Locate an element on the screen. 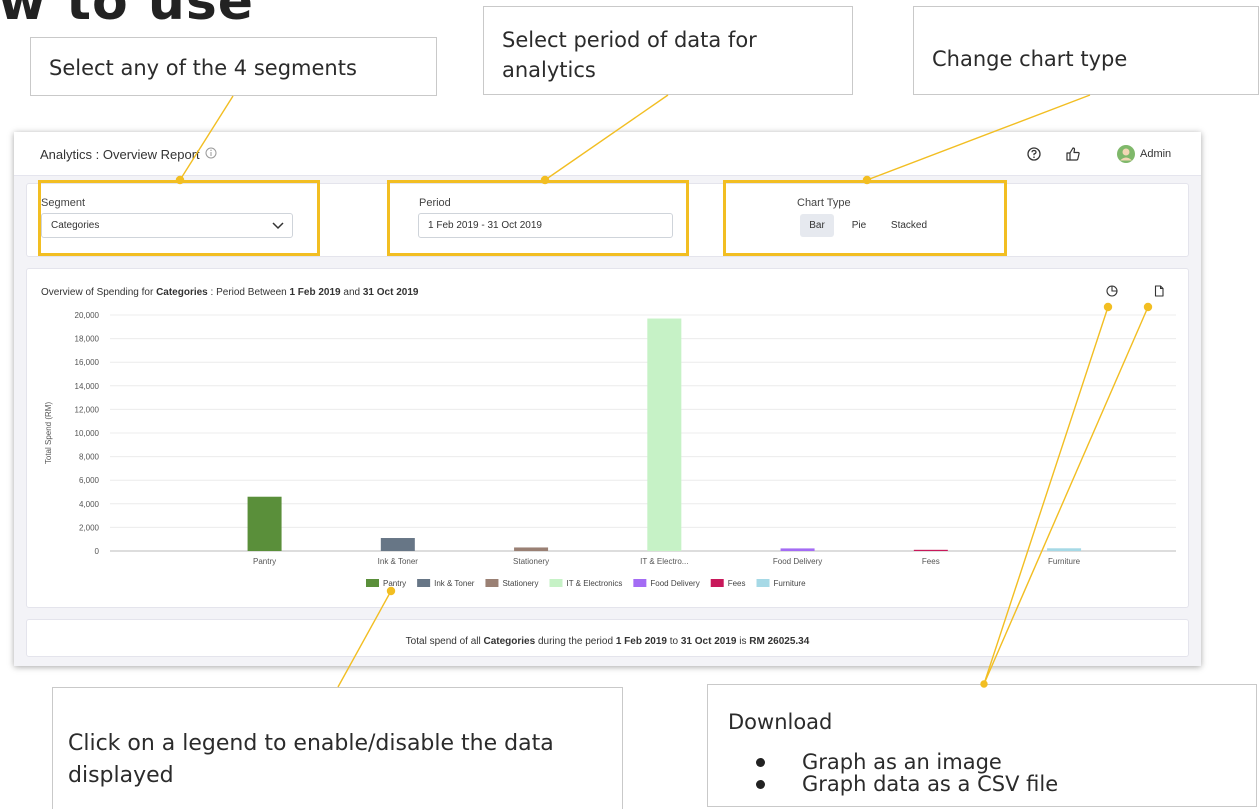 This screenshot has width=1259, height=809. info-icon is located at coordinates (211, 153).